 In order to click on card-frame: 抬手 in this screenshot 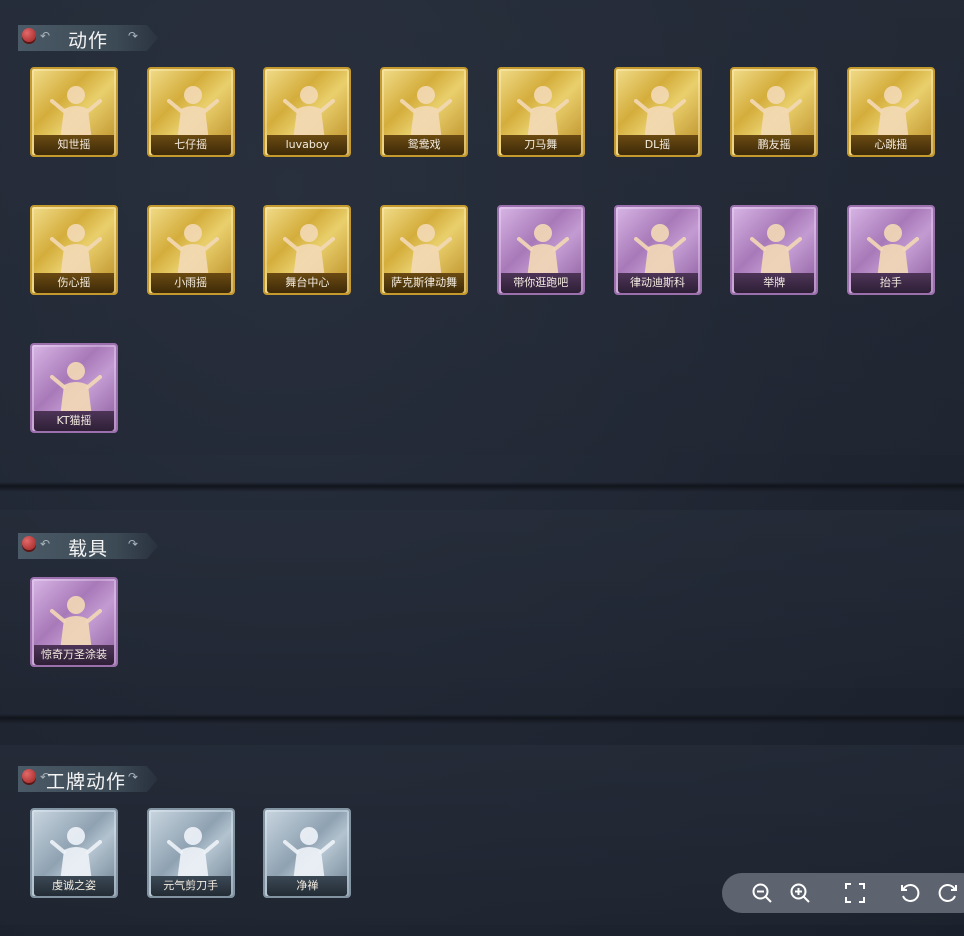, I will do `click(890, 250)`.